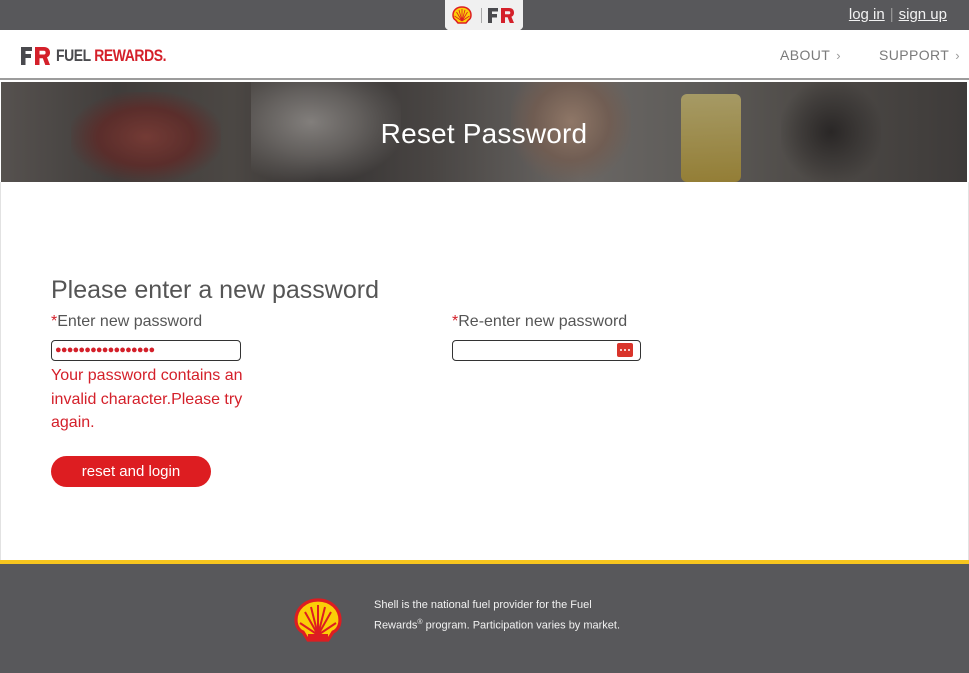 Image resolution: width=969 pixels, height=673 pixels. What do you see at coordinates (898, 14) in the screenshot?
I see `auth-links: log in | sign up` at bounding box center [898, 14].